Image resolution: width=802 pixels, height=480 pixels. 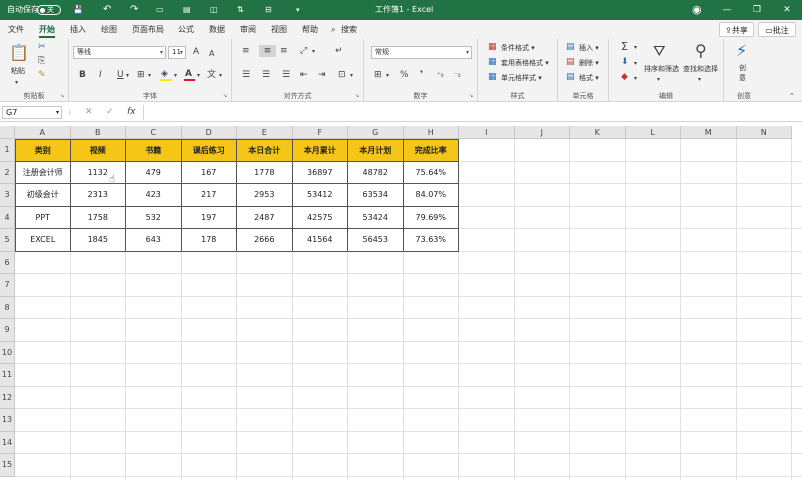 I want to click on font-color-dropdown-icon: ▾, so click(x=198, y=75).